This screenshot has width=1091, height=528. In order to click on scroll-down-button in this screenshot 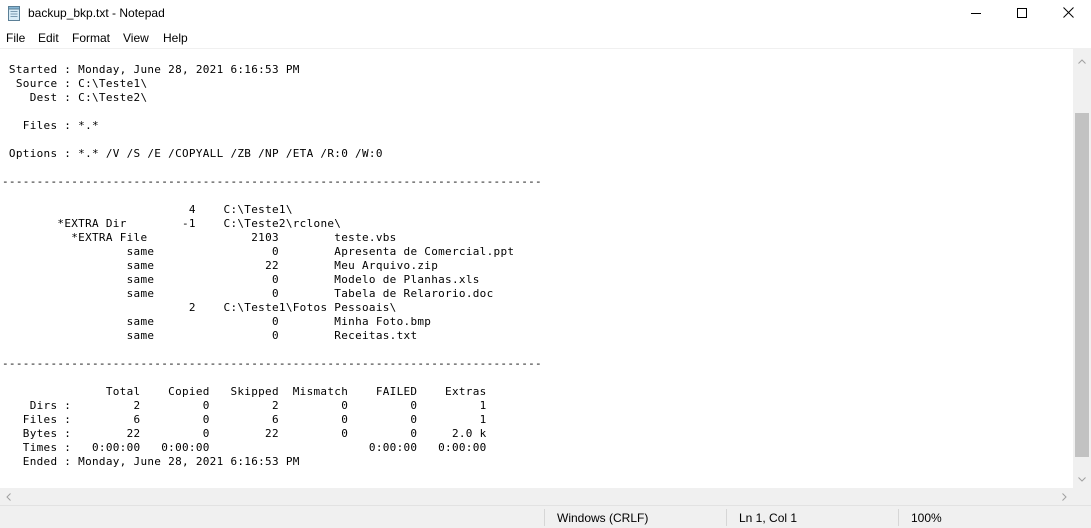, I will do `click(1082, 477)`.